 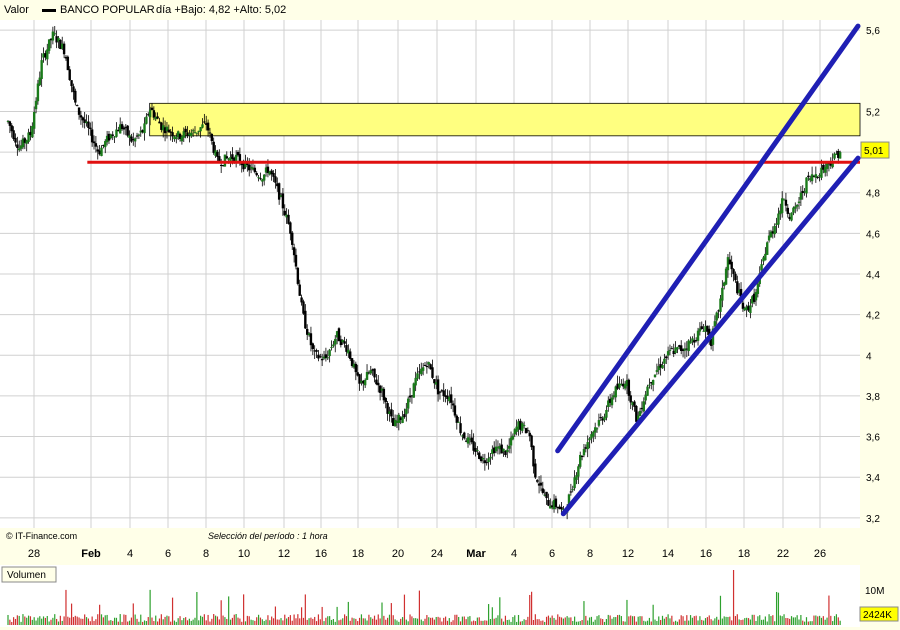 I want to click on time-tick: Mar, so click(x=476, y=554).